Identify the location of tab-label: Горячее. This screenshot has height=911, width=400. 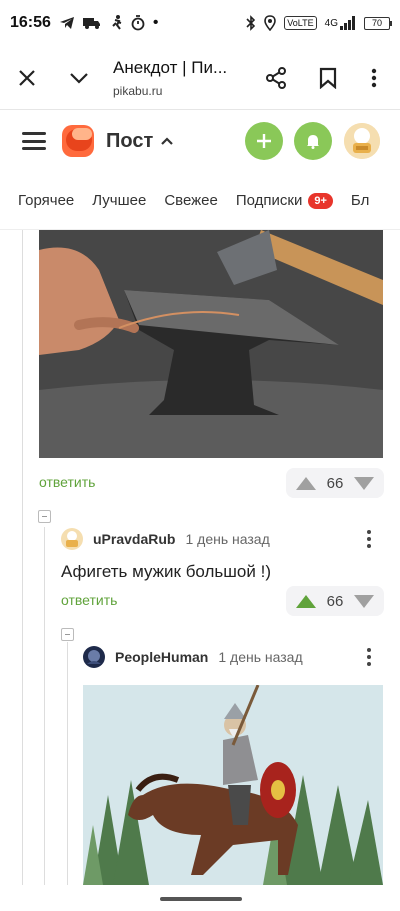
(46, 200).